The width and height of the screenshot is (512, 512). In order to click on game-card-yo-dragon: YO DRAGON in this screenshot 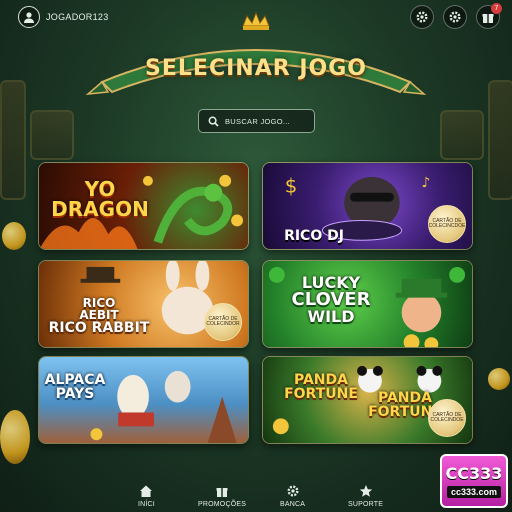, I will do `click(143, 206)`.